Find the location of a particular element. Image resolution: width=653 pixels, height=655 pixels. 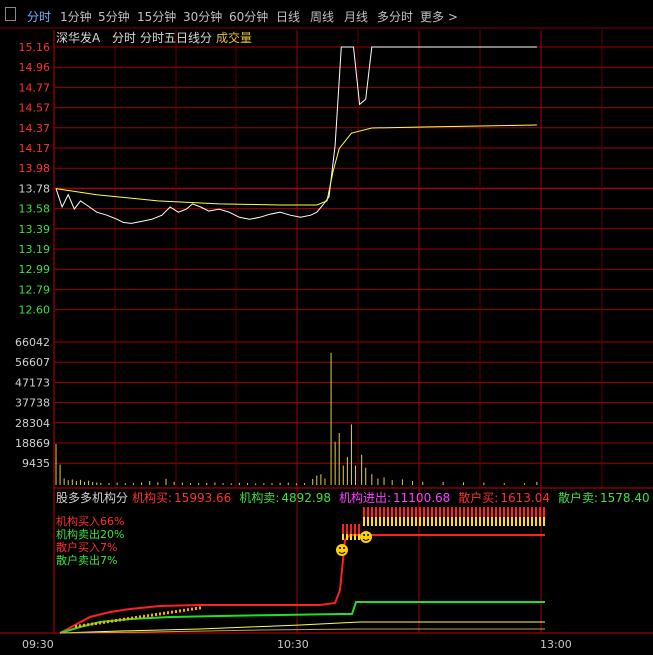

price-axis-label: 15.16 is located at coordinates (35, 47).